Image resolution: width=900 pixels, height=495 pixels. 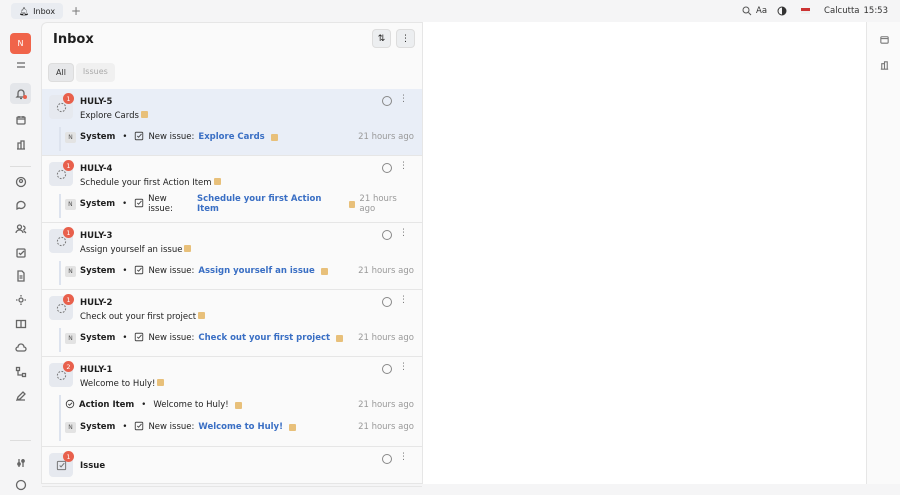 What do you see at coordinates (191, 405) in the screenshot?
I see `notification-text: Welcome to Huly!` at bounding box center [191, 405].